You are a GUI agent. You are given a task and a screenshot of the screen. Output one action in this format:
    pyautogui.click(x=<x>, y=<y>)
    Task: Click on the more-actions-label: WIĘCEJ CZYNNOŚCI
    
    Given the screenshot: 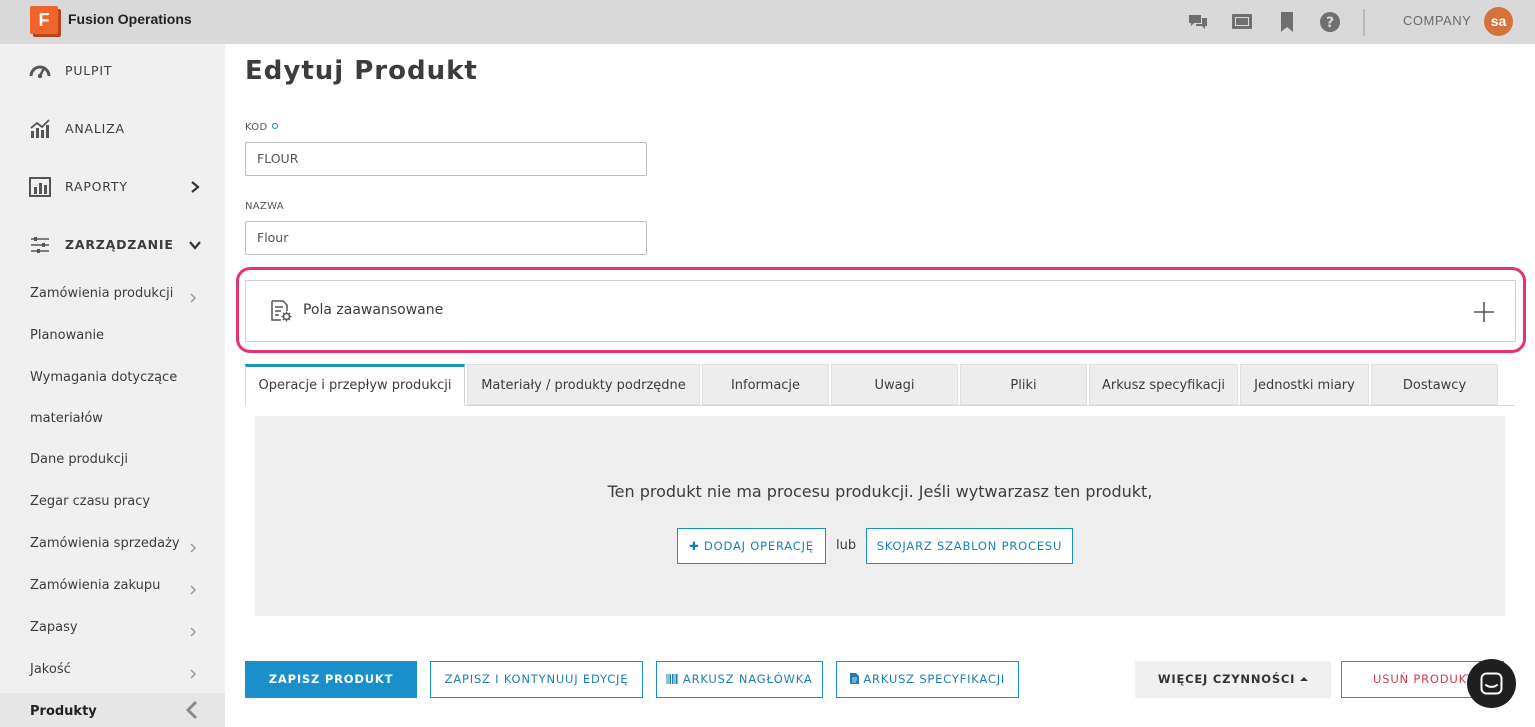 What is the action you would take?
    pyautogui.click(x=1226, y=679)
    